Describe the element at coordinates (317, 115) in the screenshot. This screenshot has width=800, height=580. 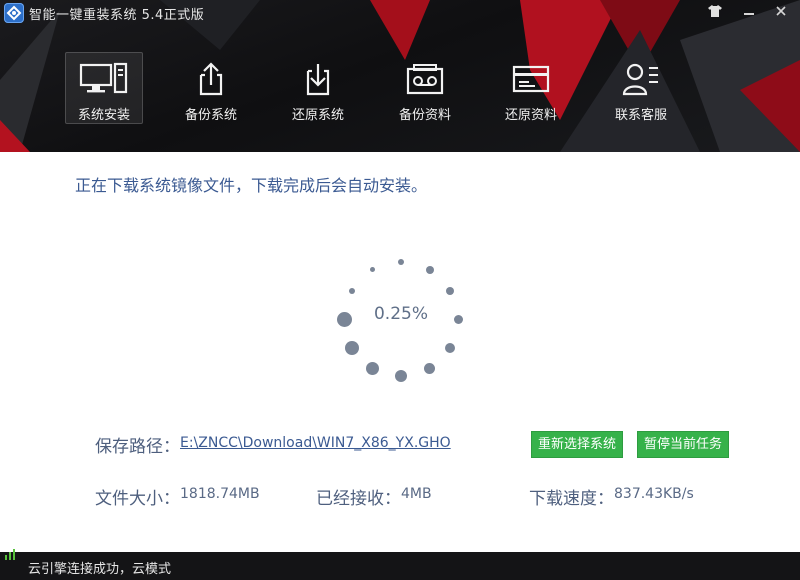
I see `nav-label-restore-system: 还原系统` at that location.